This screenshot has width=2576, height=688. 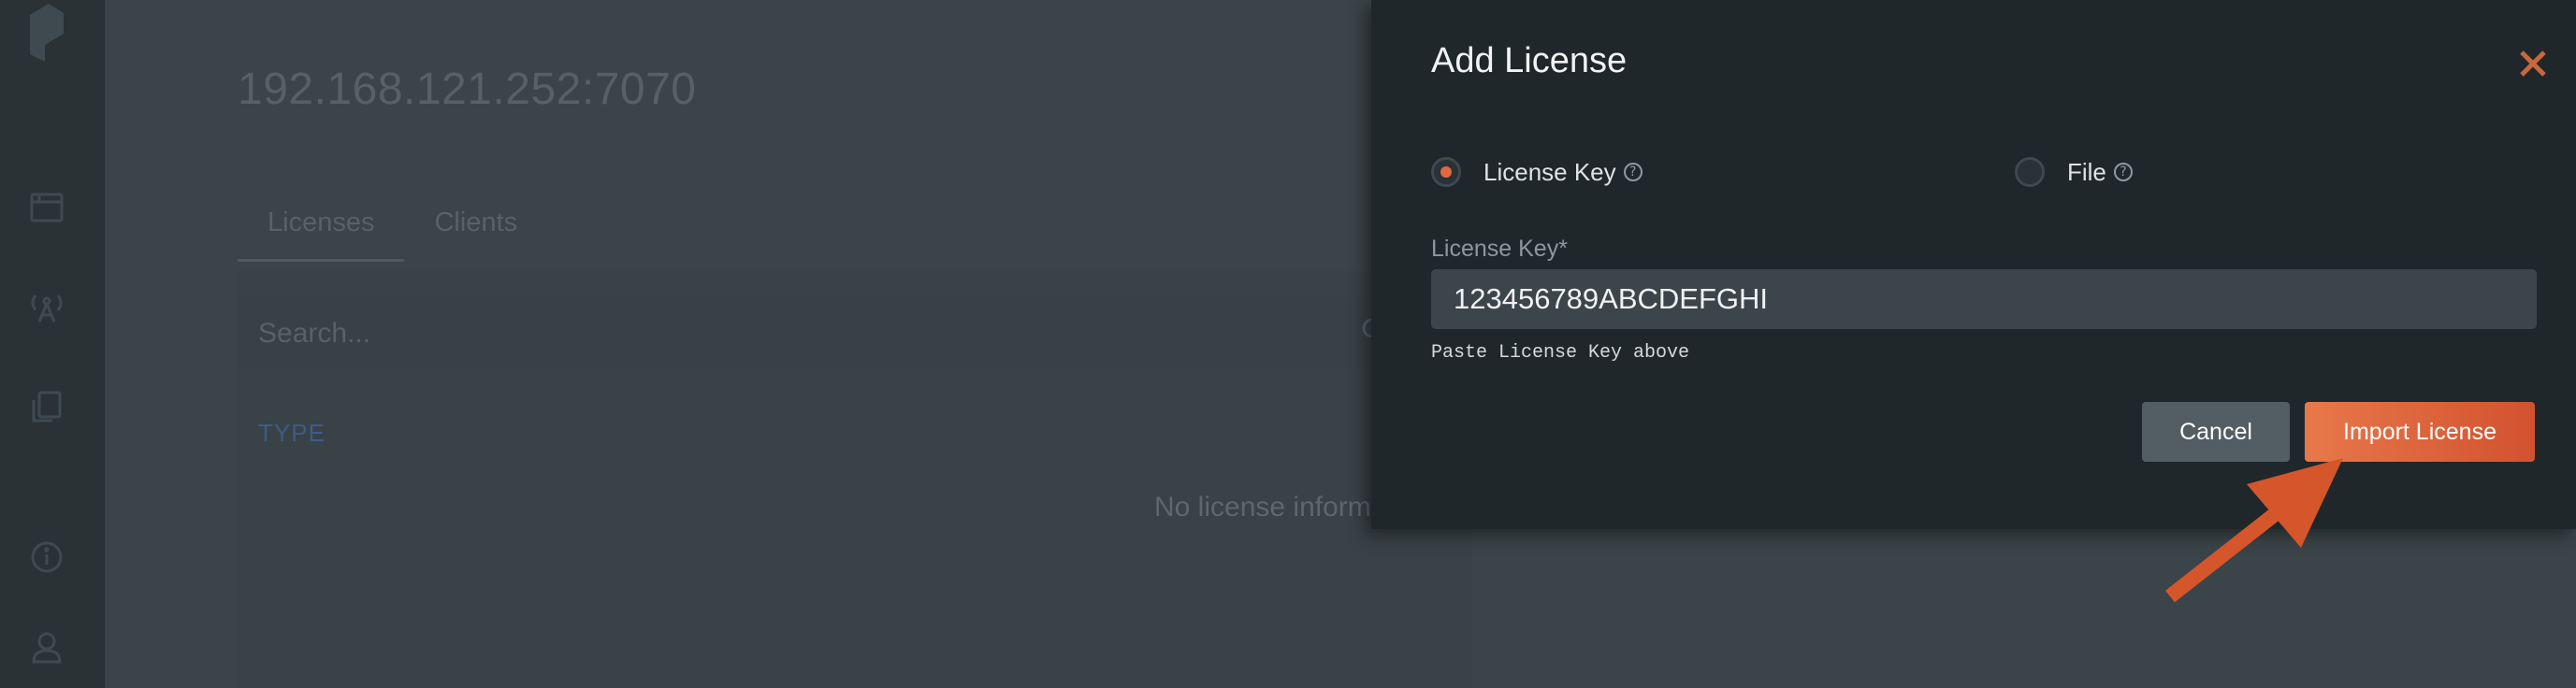 I want to click on logo-icon, so click(x=46, y=33).